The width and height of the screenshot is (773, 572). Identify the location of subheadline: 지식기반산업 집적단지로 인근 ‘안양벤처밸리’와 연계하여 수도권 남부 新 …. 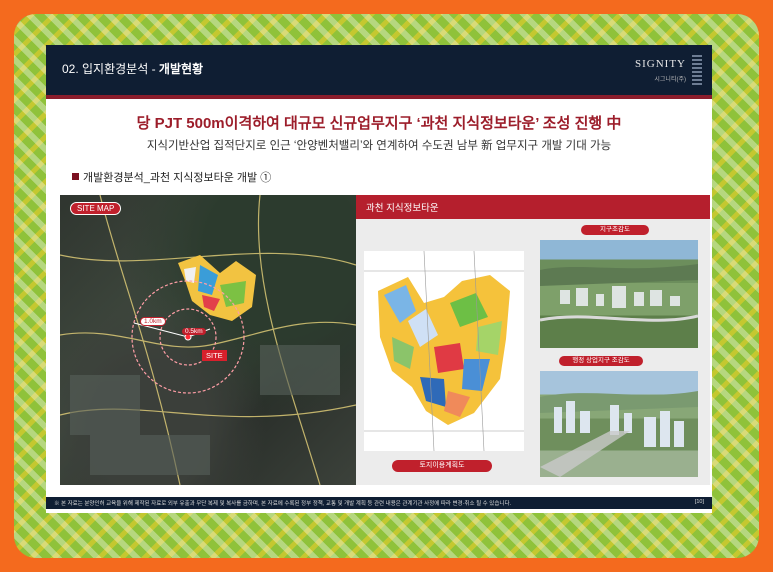
(379, 146).